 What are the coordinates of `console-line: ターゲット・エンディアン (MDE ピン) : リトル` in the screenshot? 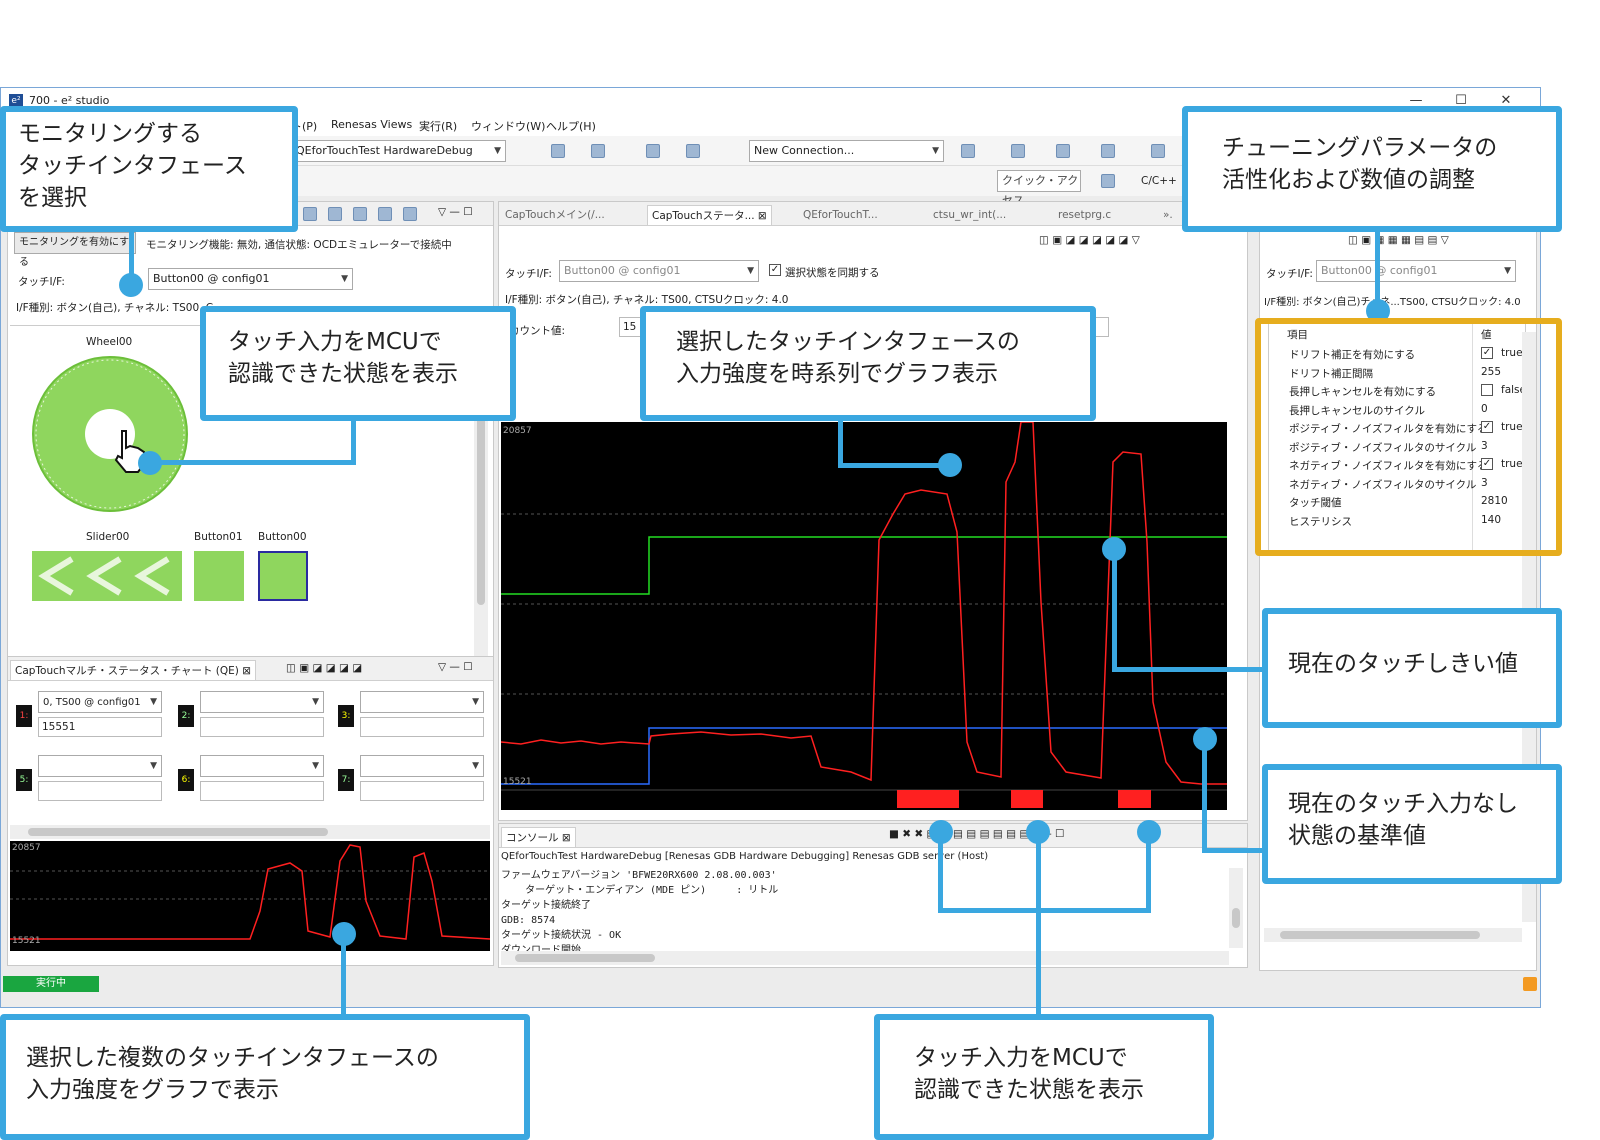 It's located at (640, 890).